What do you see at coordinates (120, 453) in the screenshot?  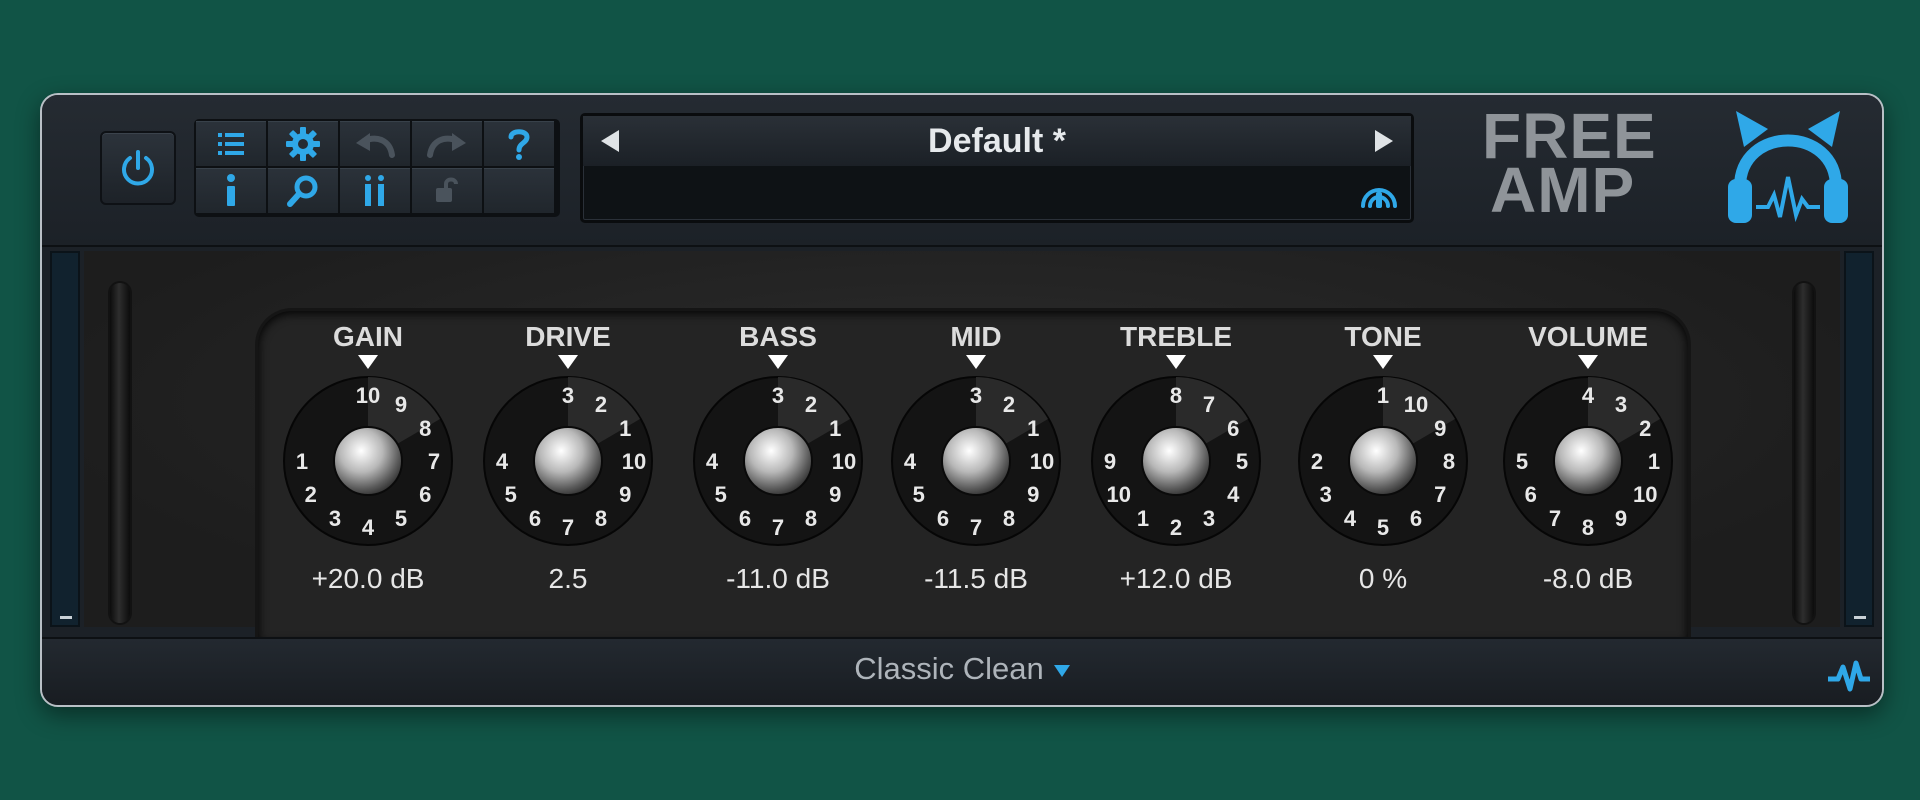 I see `left-cabinet-handle` at bounding box center [120, 453].